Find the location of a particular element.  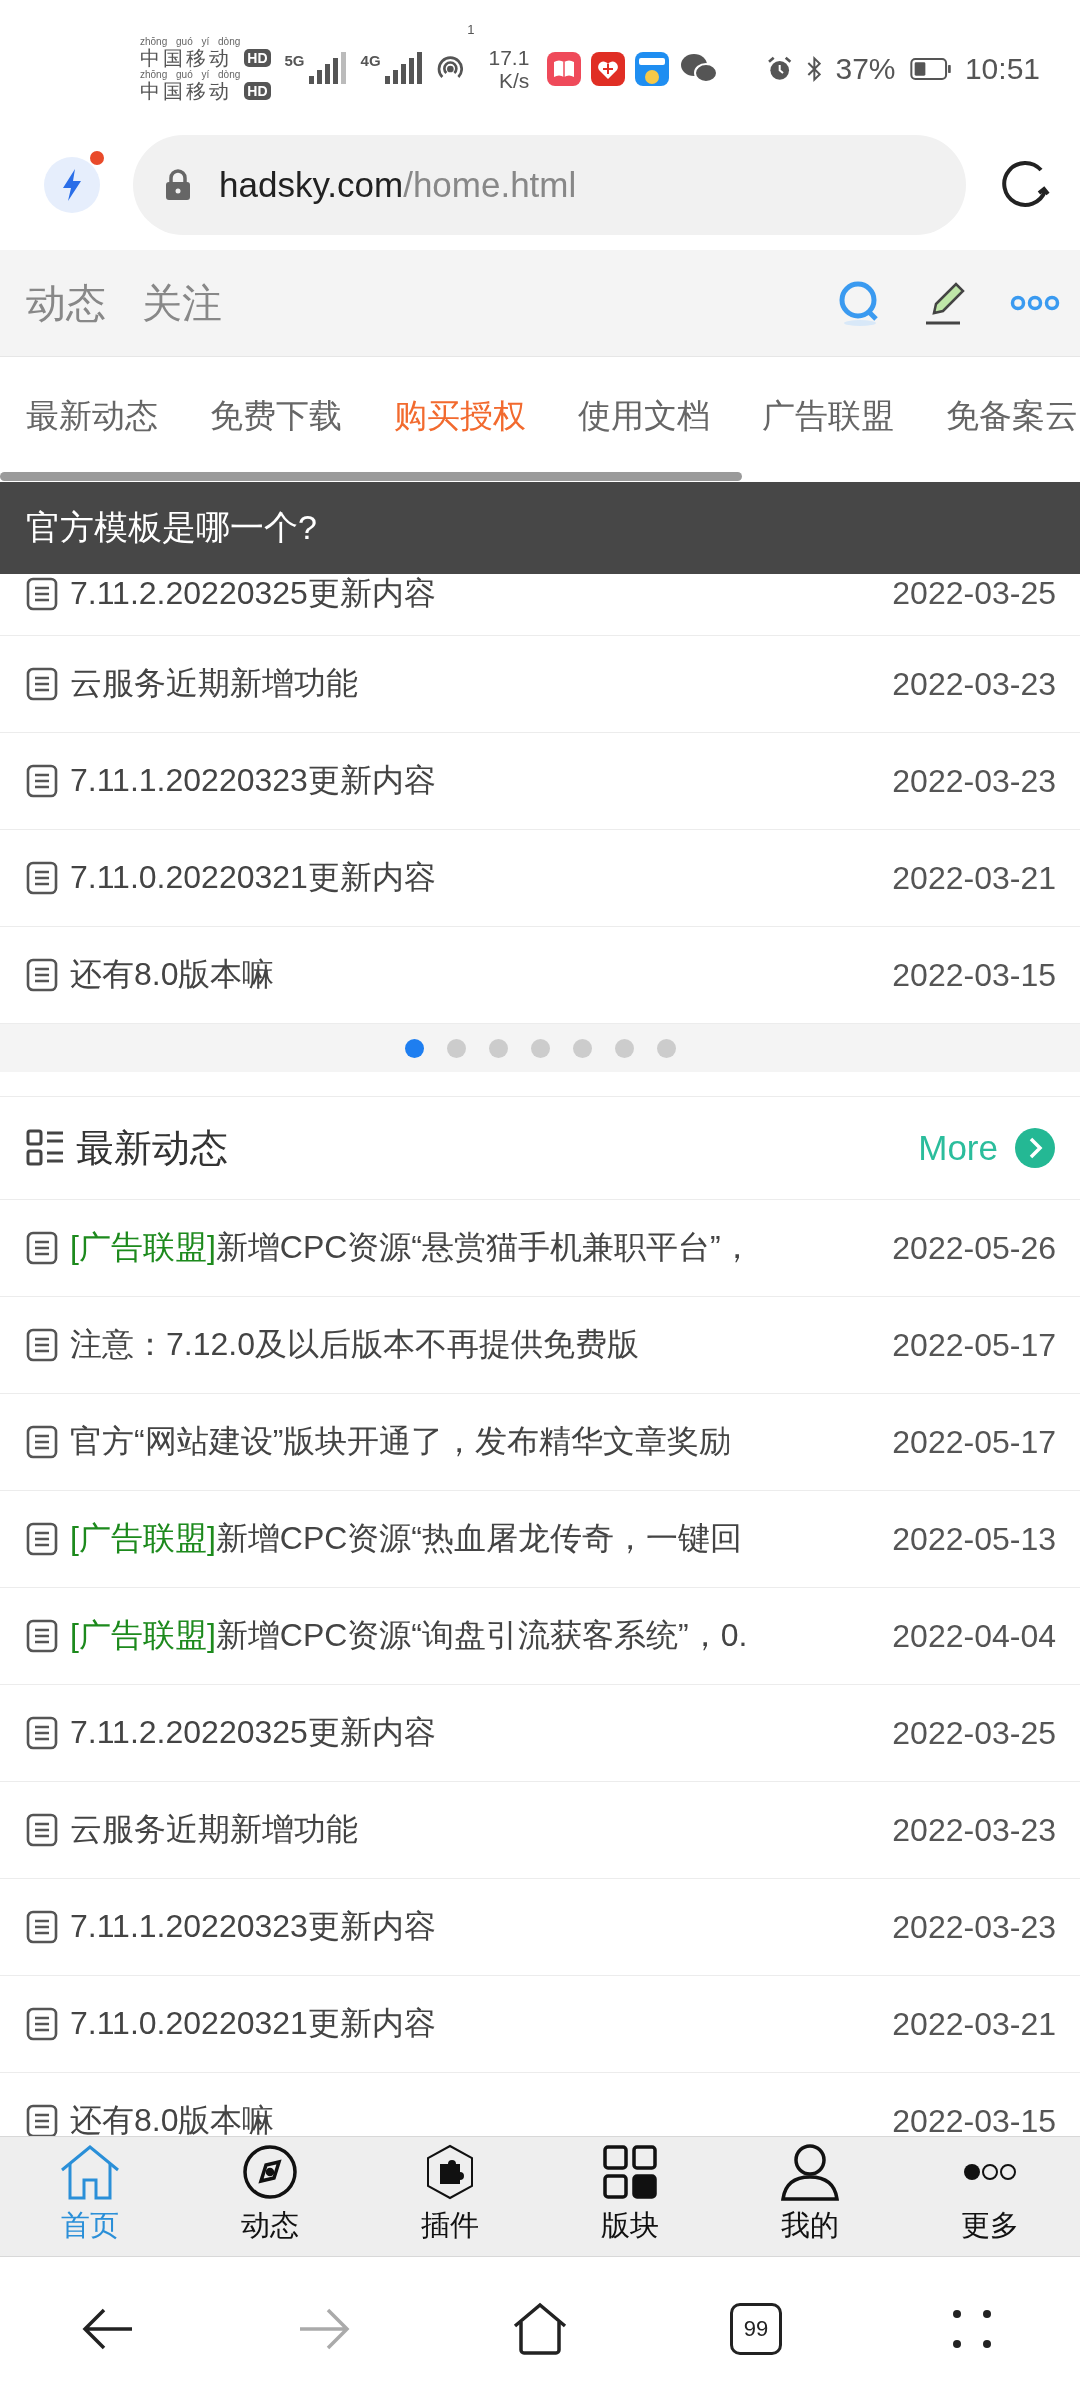

category-tab: 使用文档 is located at coordinates (644, 416).